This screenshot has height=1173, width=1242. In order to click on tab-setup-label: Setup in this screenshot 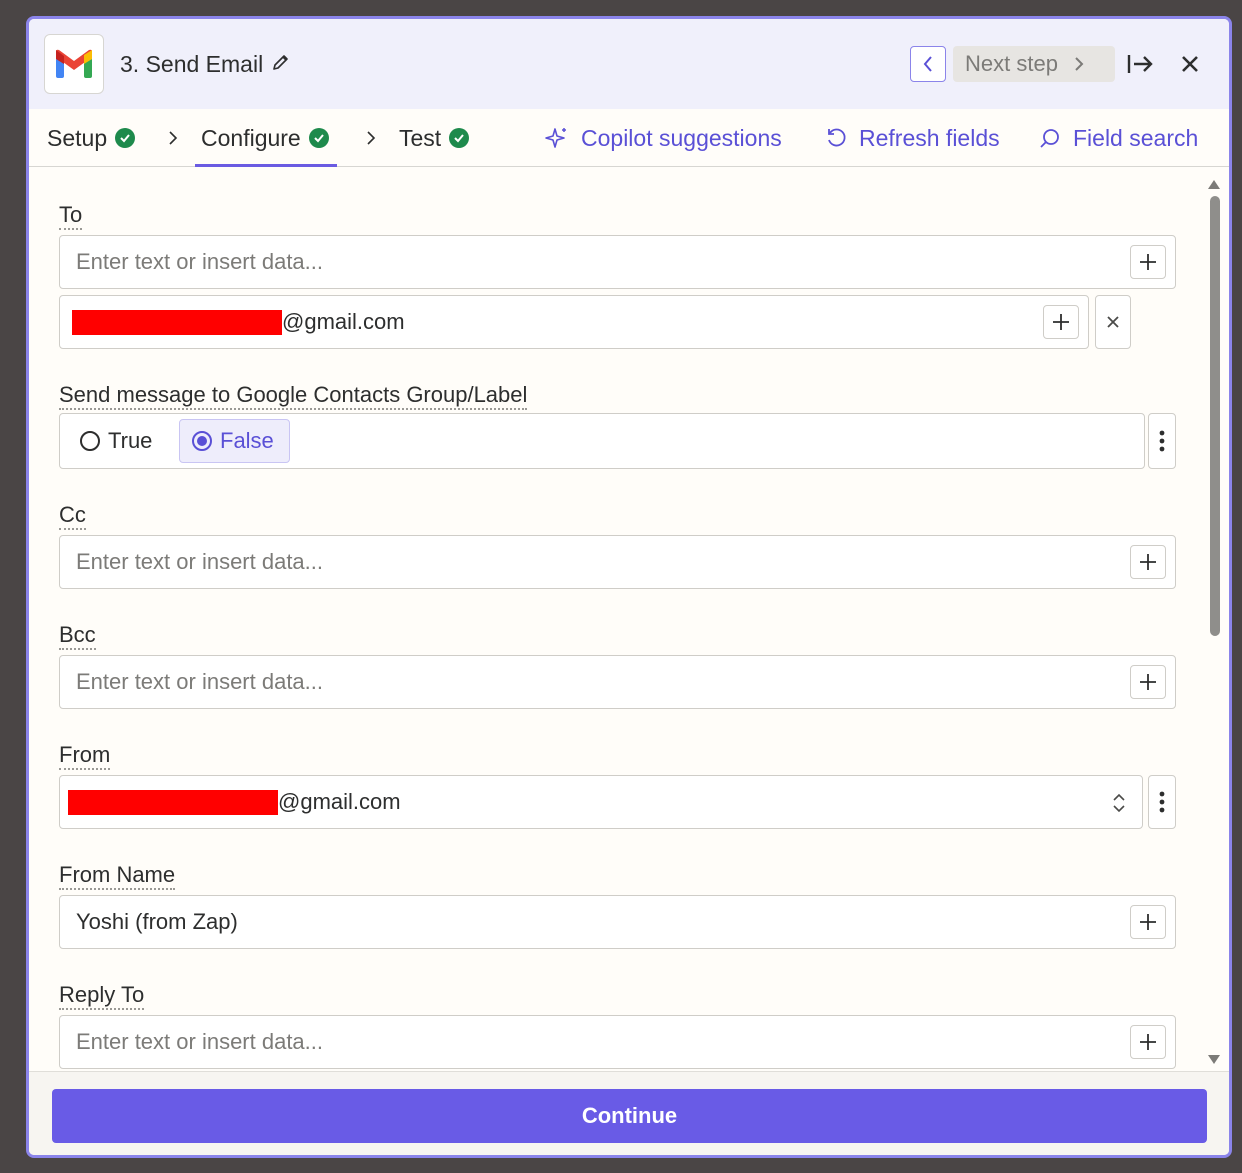, I will do `click(77, 137)`.